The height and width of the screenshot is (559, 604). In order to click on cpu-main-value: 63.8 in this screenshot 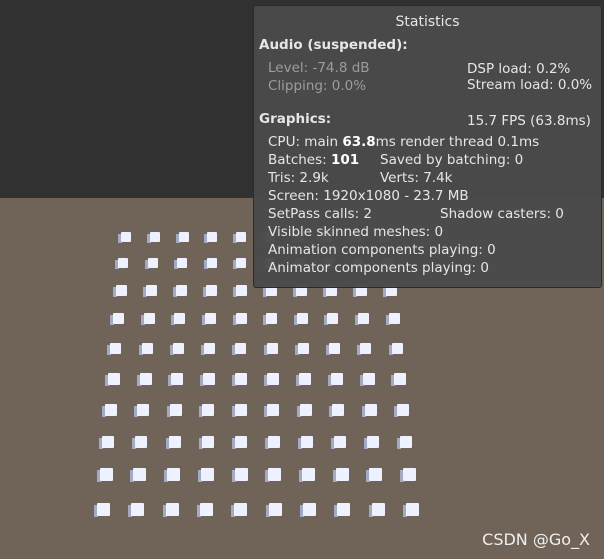, I will do `click(359, 142)`.